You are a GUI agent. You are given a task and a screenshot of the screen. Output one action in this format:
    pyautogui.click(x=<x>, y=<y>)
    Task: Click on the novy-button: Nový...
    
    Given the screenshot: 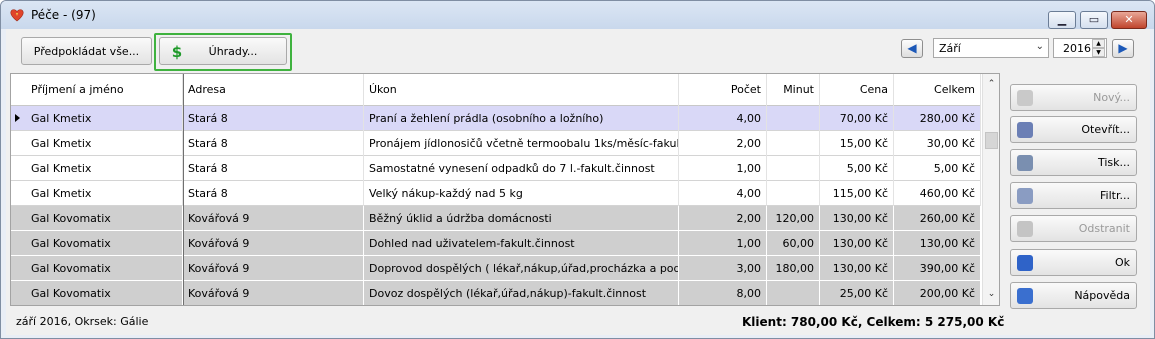 What is the action you would take?
    pyautogui.click(x=1073, y=97)
    